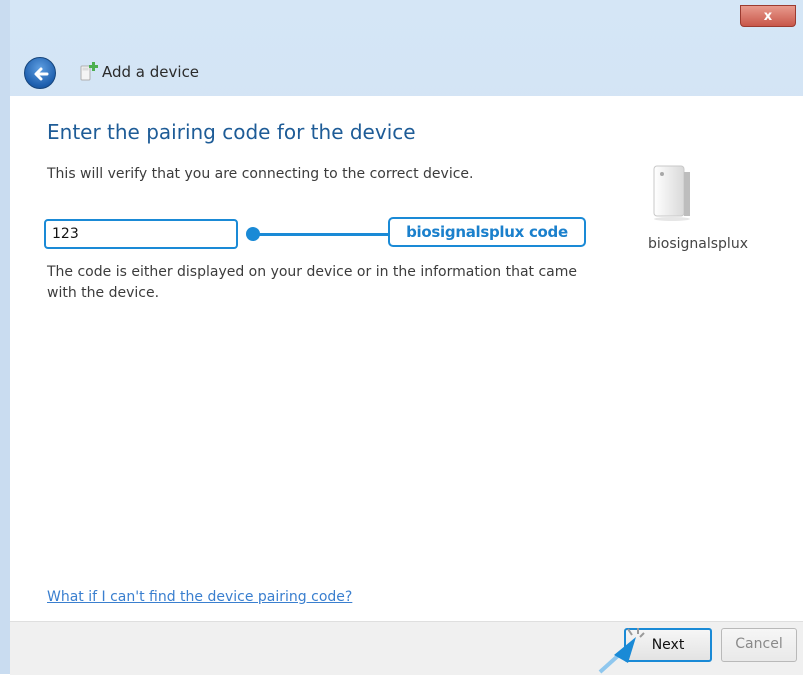 This screenshot has height=675, width=803. Describe the element at coordinates (141, 234) in the screenshot. I see `pairing-code-input` at that location.